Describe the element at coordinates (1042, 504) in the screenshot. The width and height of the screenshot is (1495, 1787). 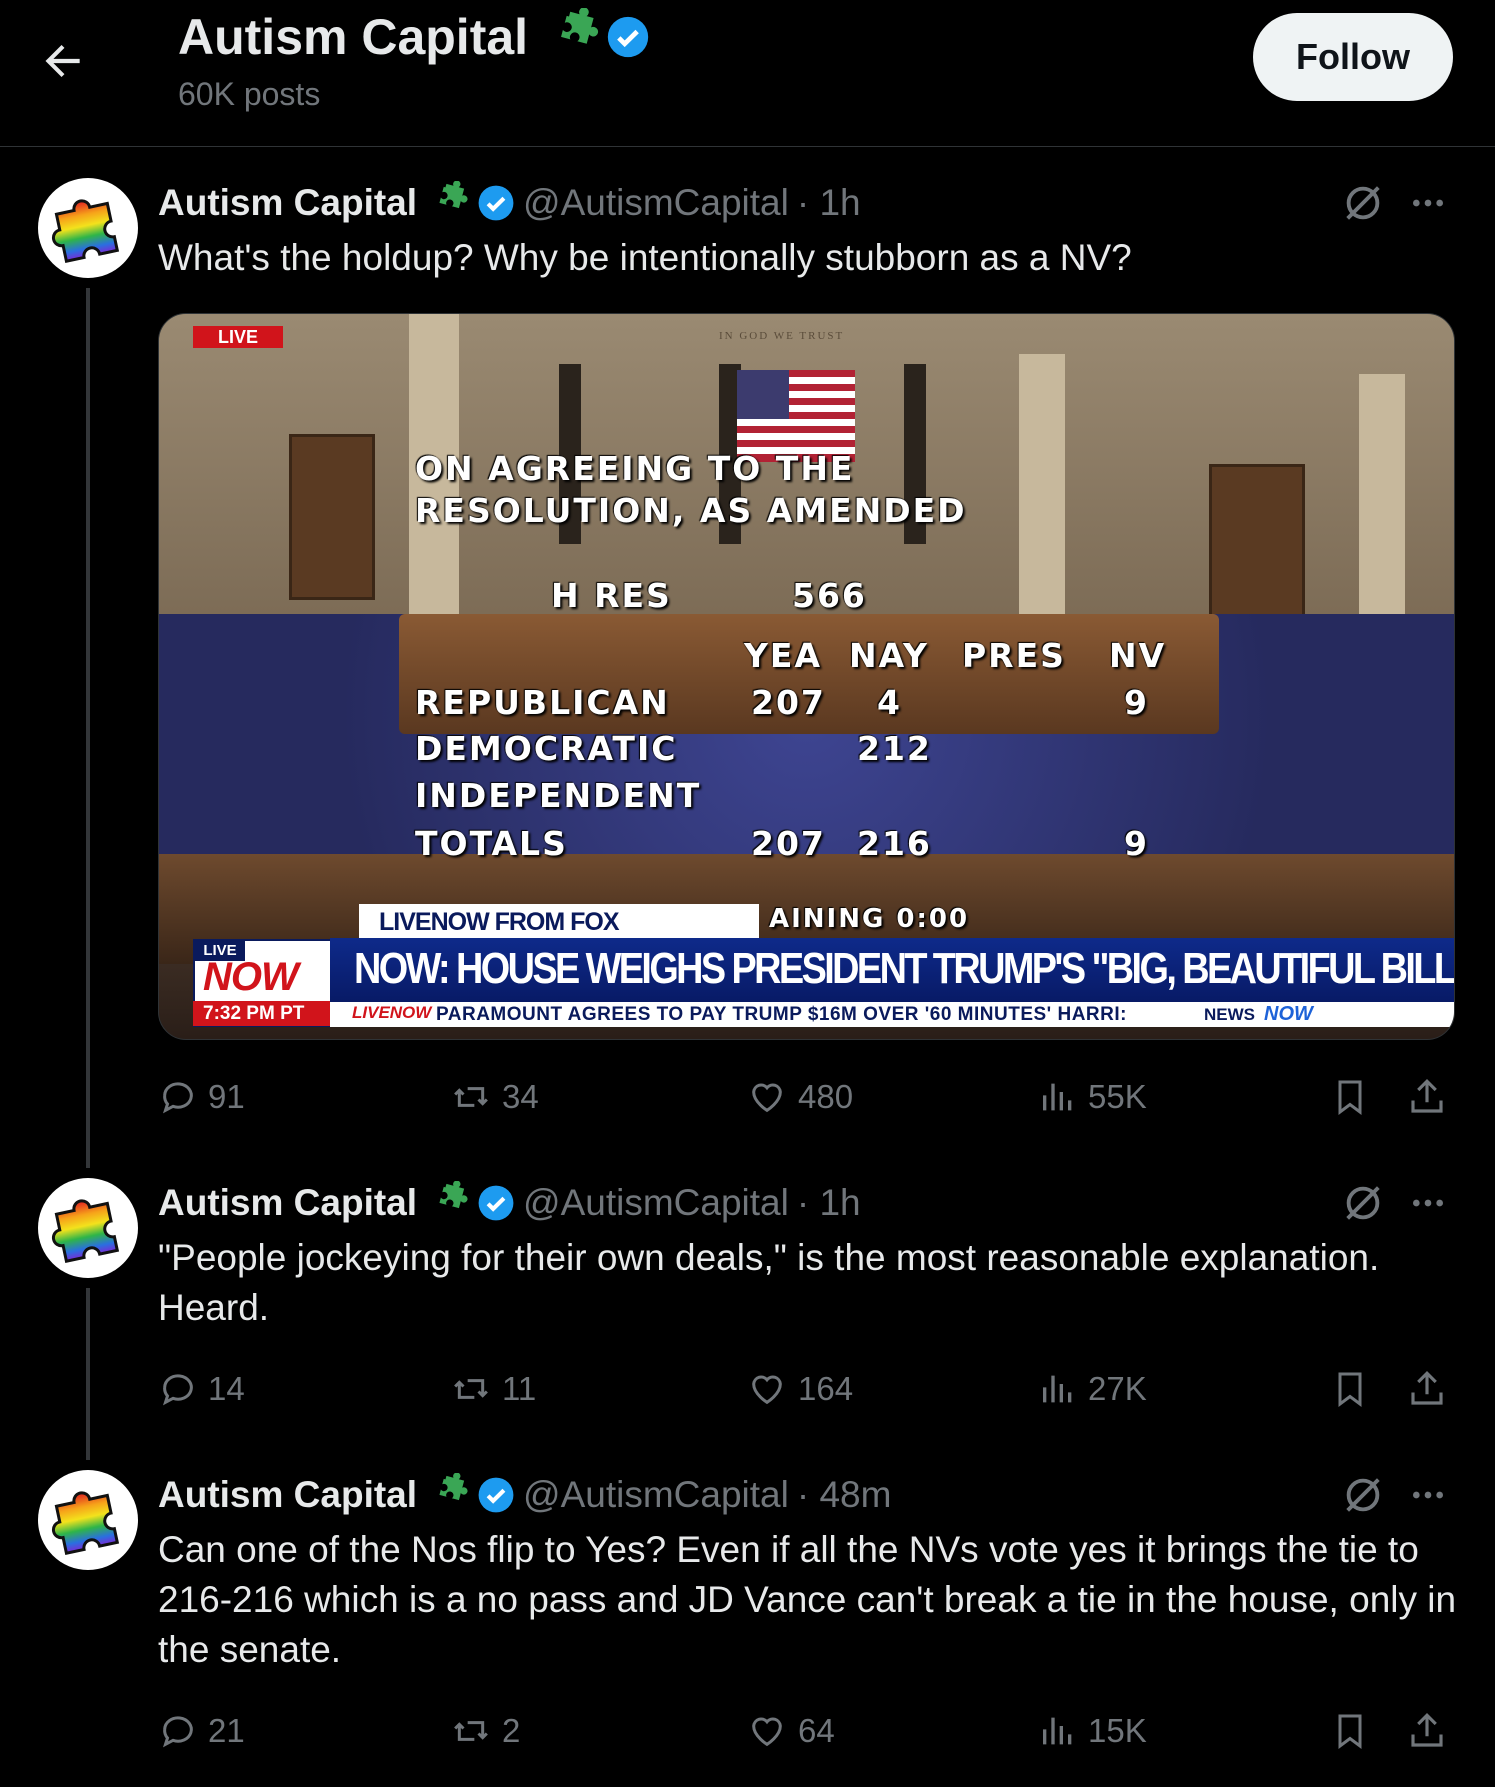
I see `column` at that location.